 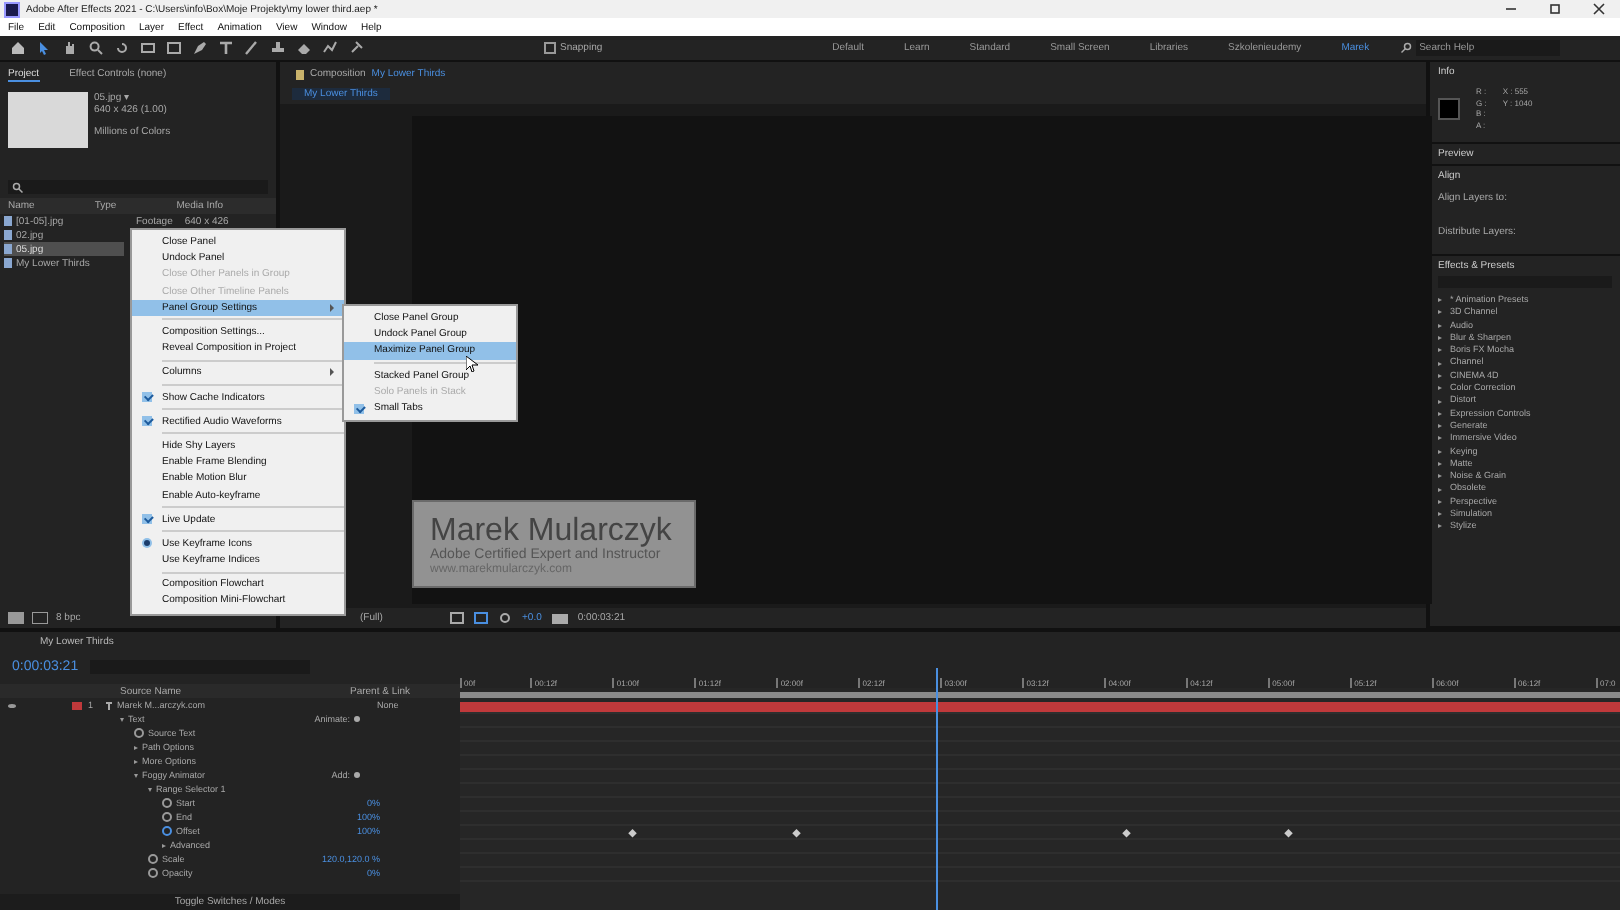 I want to click on home-icon, so click(x=18, y=48).